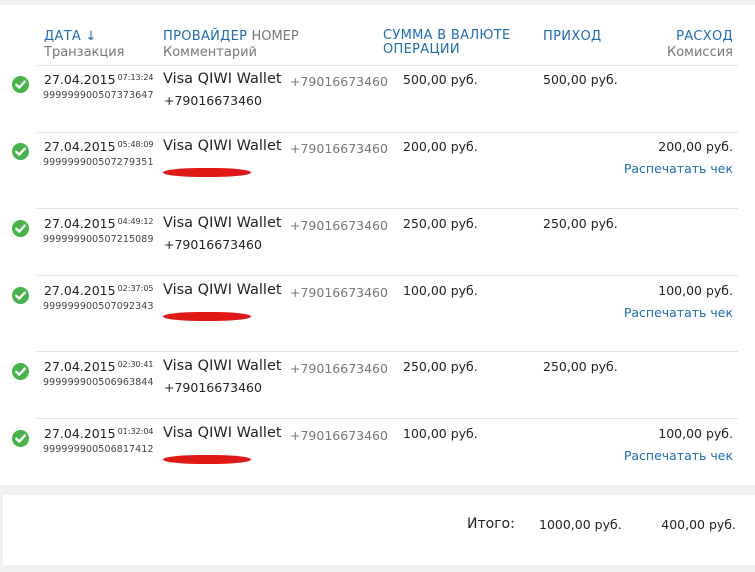 The height and width of the screenshot is (572, 755). Describe the element at coordinates (98, 162) in the screenshot. I see `transaction-id: 999999900507279351` at that location.